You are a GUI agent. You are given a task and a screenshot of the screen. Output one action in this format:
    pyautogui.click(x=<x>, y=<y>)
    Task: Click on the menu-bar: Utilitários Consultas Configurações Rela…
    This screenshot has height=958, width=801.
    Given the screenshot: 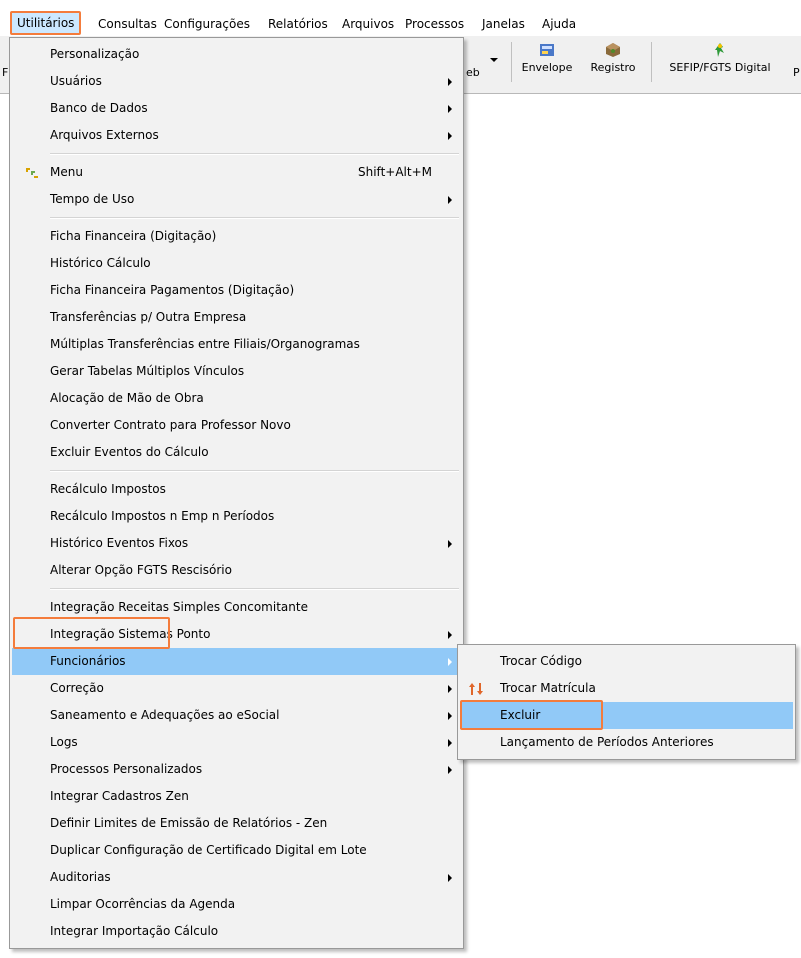 What is the action you would take?
    pyautogui.click(x=400, y=18)
    